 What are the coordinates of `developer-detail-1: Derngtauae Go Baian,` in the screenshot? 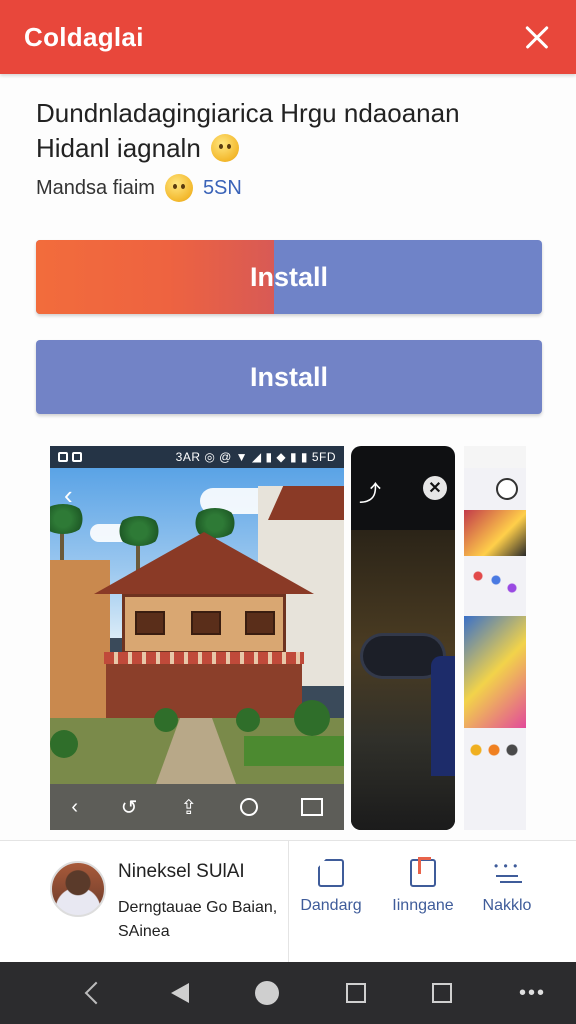 It's located at (198, 907).